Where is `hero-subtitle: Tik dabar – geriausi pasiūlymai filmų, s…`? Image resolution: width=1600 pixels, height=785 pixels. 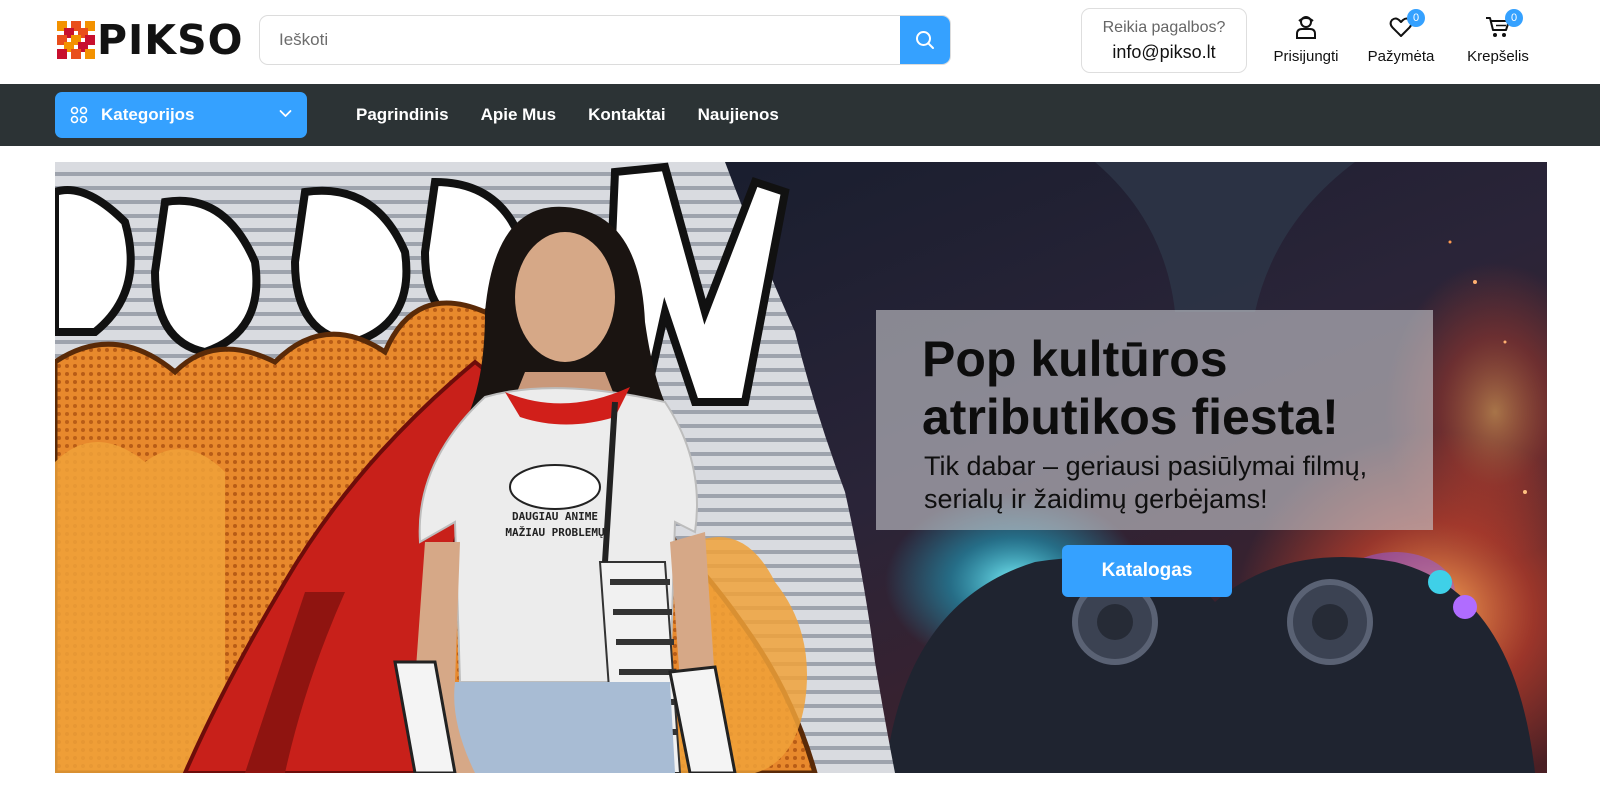 hero-subtitle: Tik dabar – geriausi pasiūlymai filmų, s… is located at coordinates (1146, 482).